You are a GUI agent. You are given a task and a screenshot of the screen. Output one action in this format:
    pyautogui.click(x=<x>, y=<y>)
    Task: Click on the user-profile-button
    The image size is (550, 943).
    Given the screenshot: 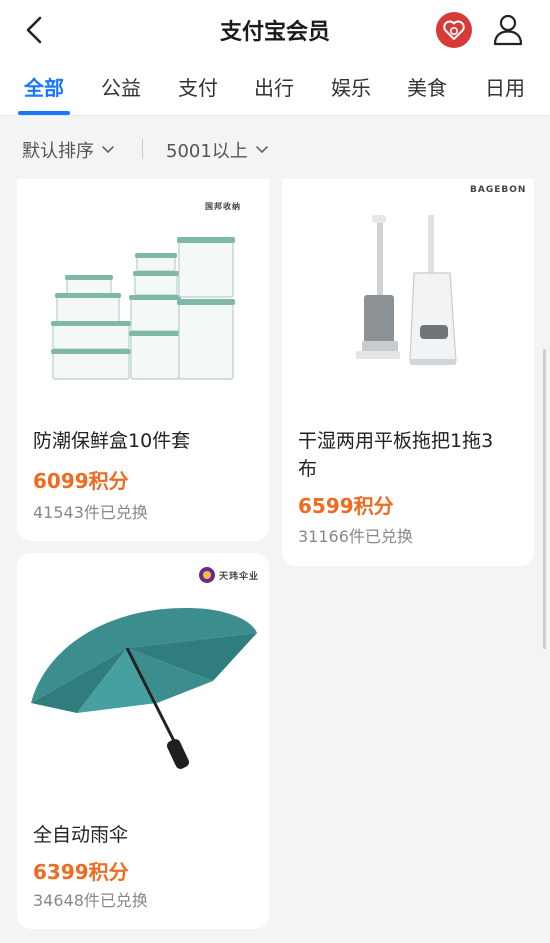 What is the action you would take?
    pyautogui.click(x=508, y=29)
    